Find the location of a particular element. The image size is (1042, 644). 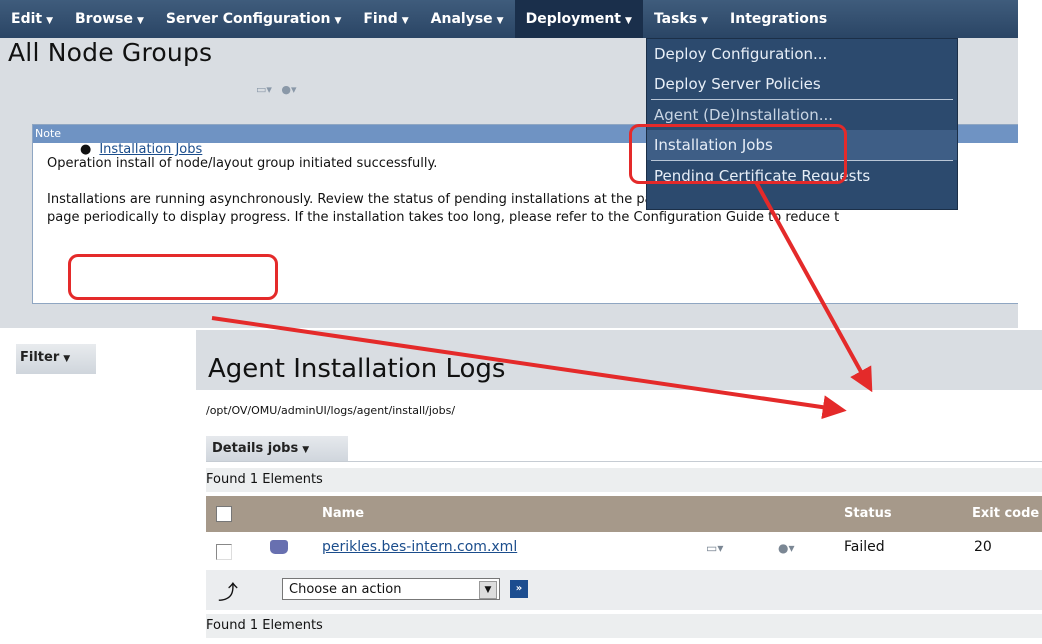

row-checkbox is located at coordinates (224, 552).